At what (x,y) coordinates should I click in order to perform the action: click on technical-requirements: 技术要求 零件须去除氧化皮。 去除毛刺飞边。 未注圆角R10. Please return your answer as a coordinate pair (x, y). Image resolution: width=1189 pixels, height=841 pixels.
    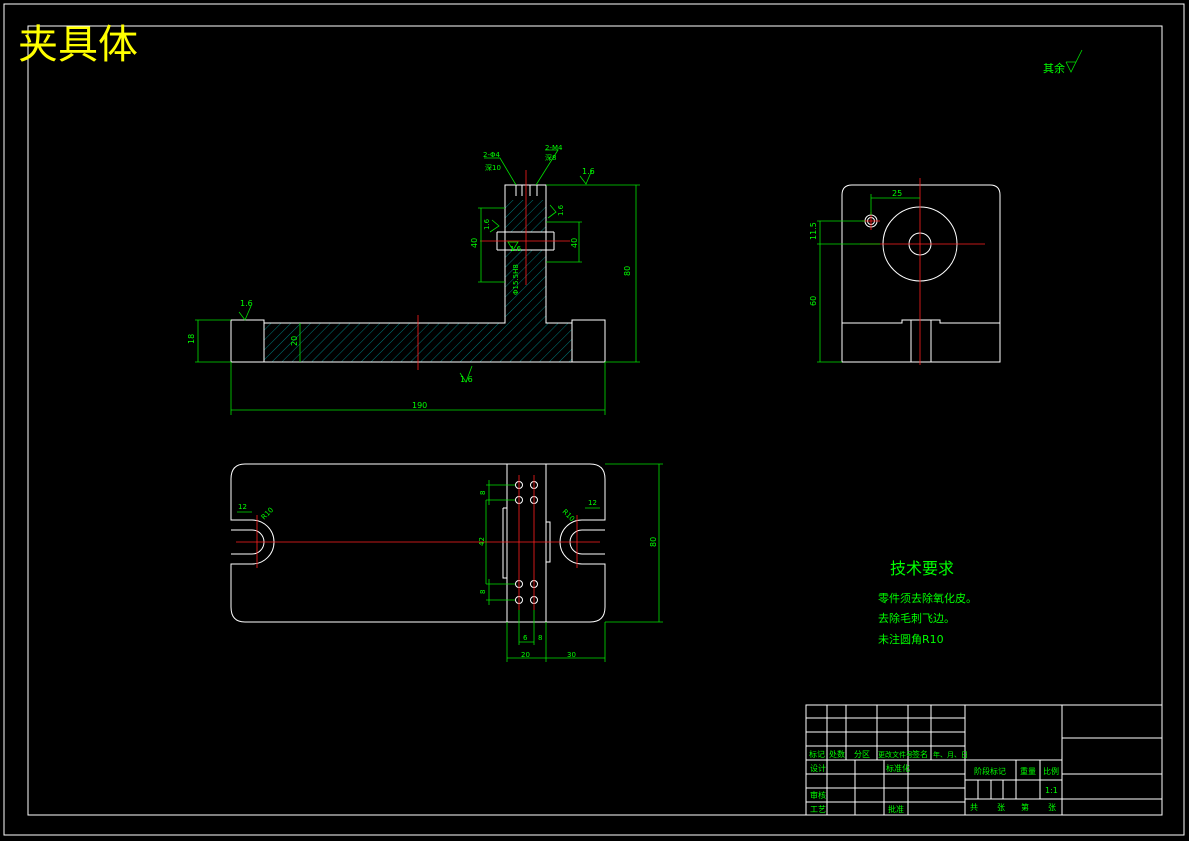
    Looking at the image, I should click on (927, 602).